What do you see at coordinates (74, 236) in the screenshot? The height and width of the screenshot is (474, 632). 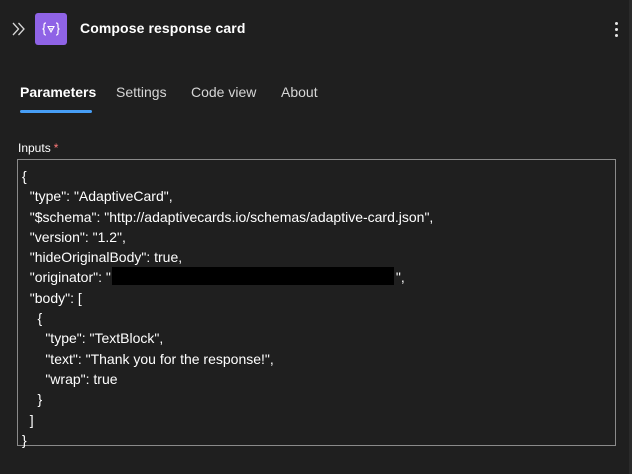 I see `code-line: "version": "1.2",` at bounding box center [74, 236].